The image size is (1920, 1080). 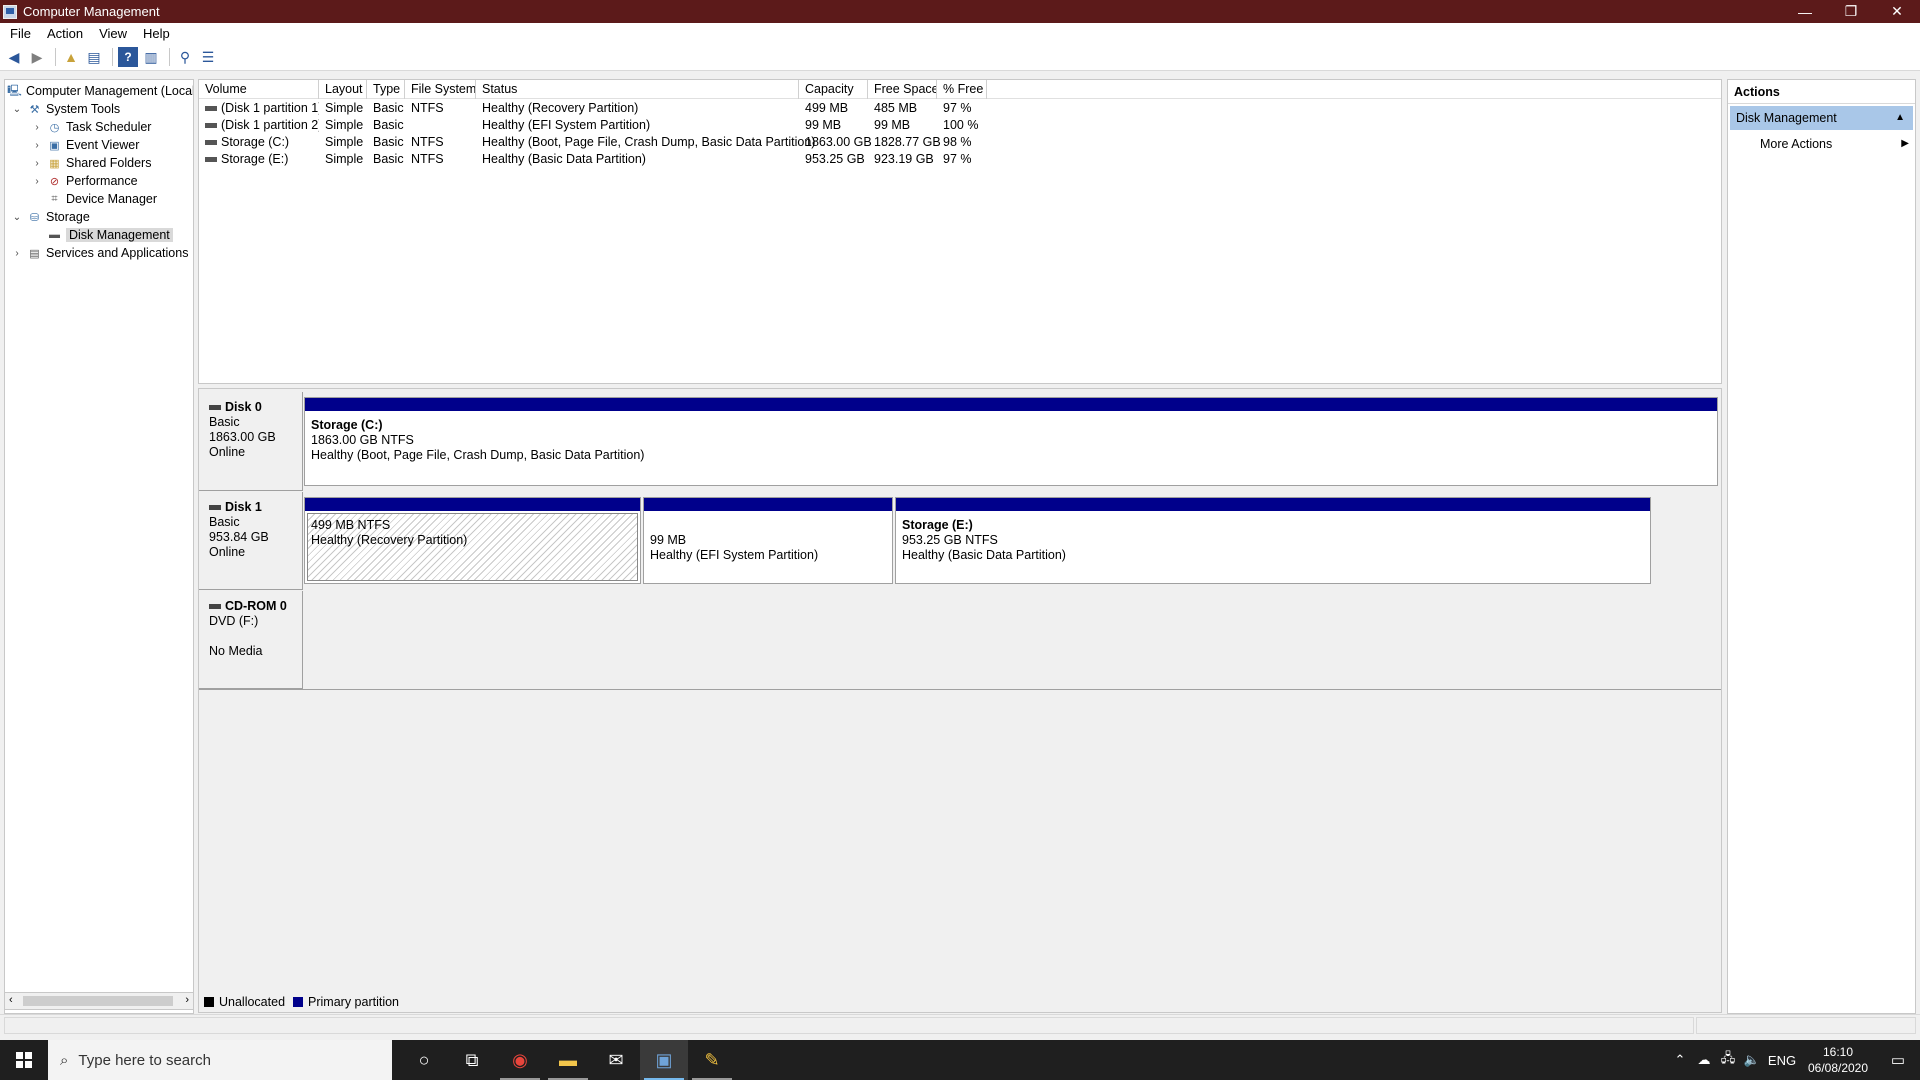 What do you see at coordinates (50, 217) in the screenshot?
I see `tree-item-storage: ⌄ ⛁ Storage` at bounding box center [50, 217].